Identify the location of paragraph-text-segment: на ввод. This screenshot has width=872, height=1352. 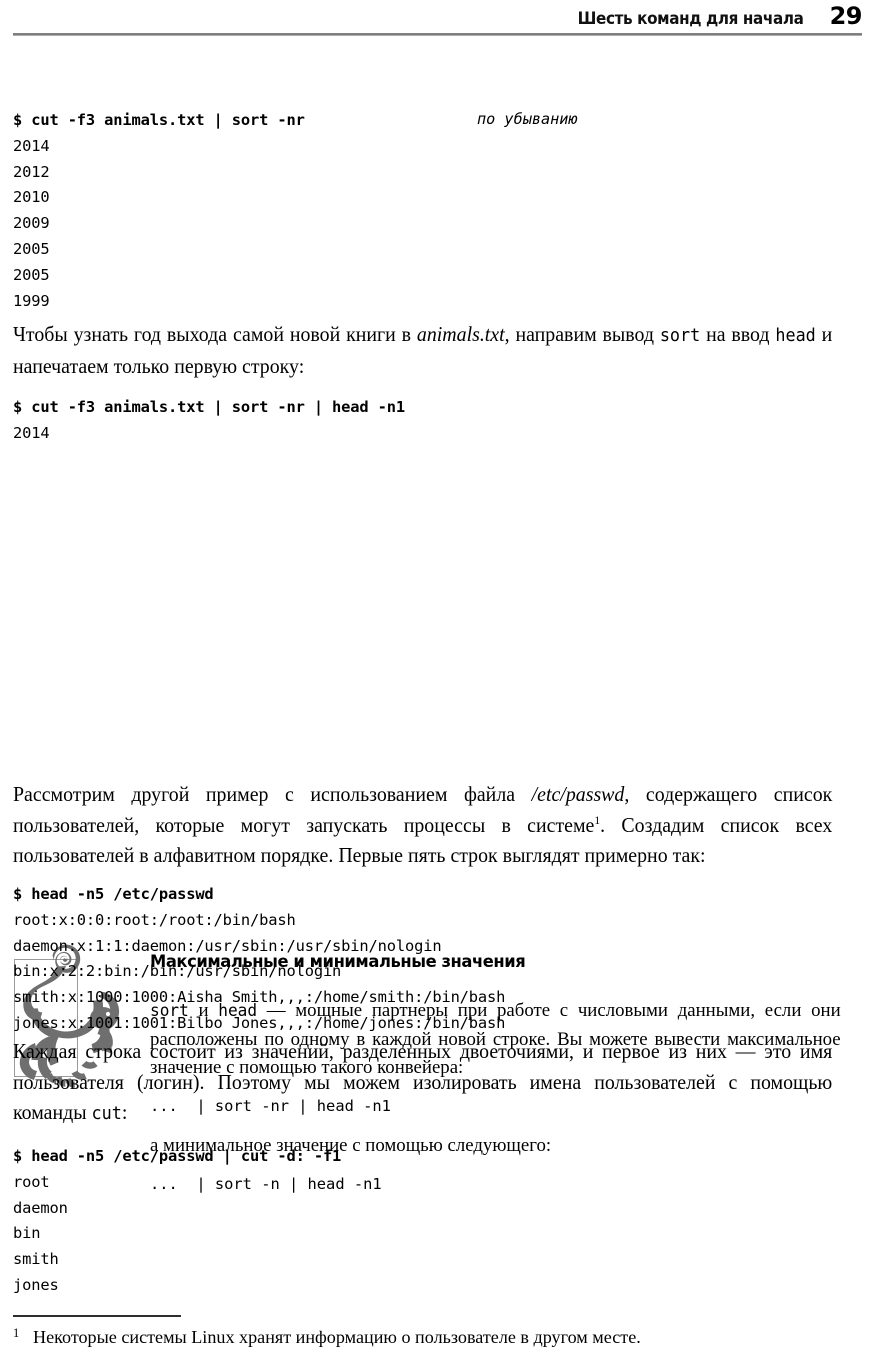
(738, 335).